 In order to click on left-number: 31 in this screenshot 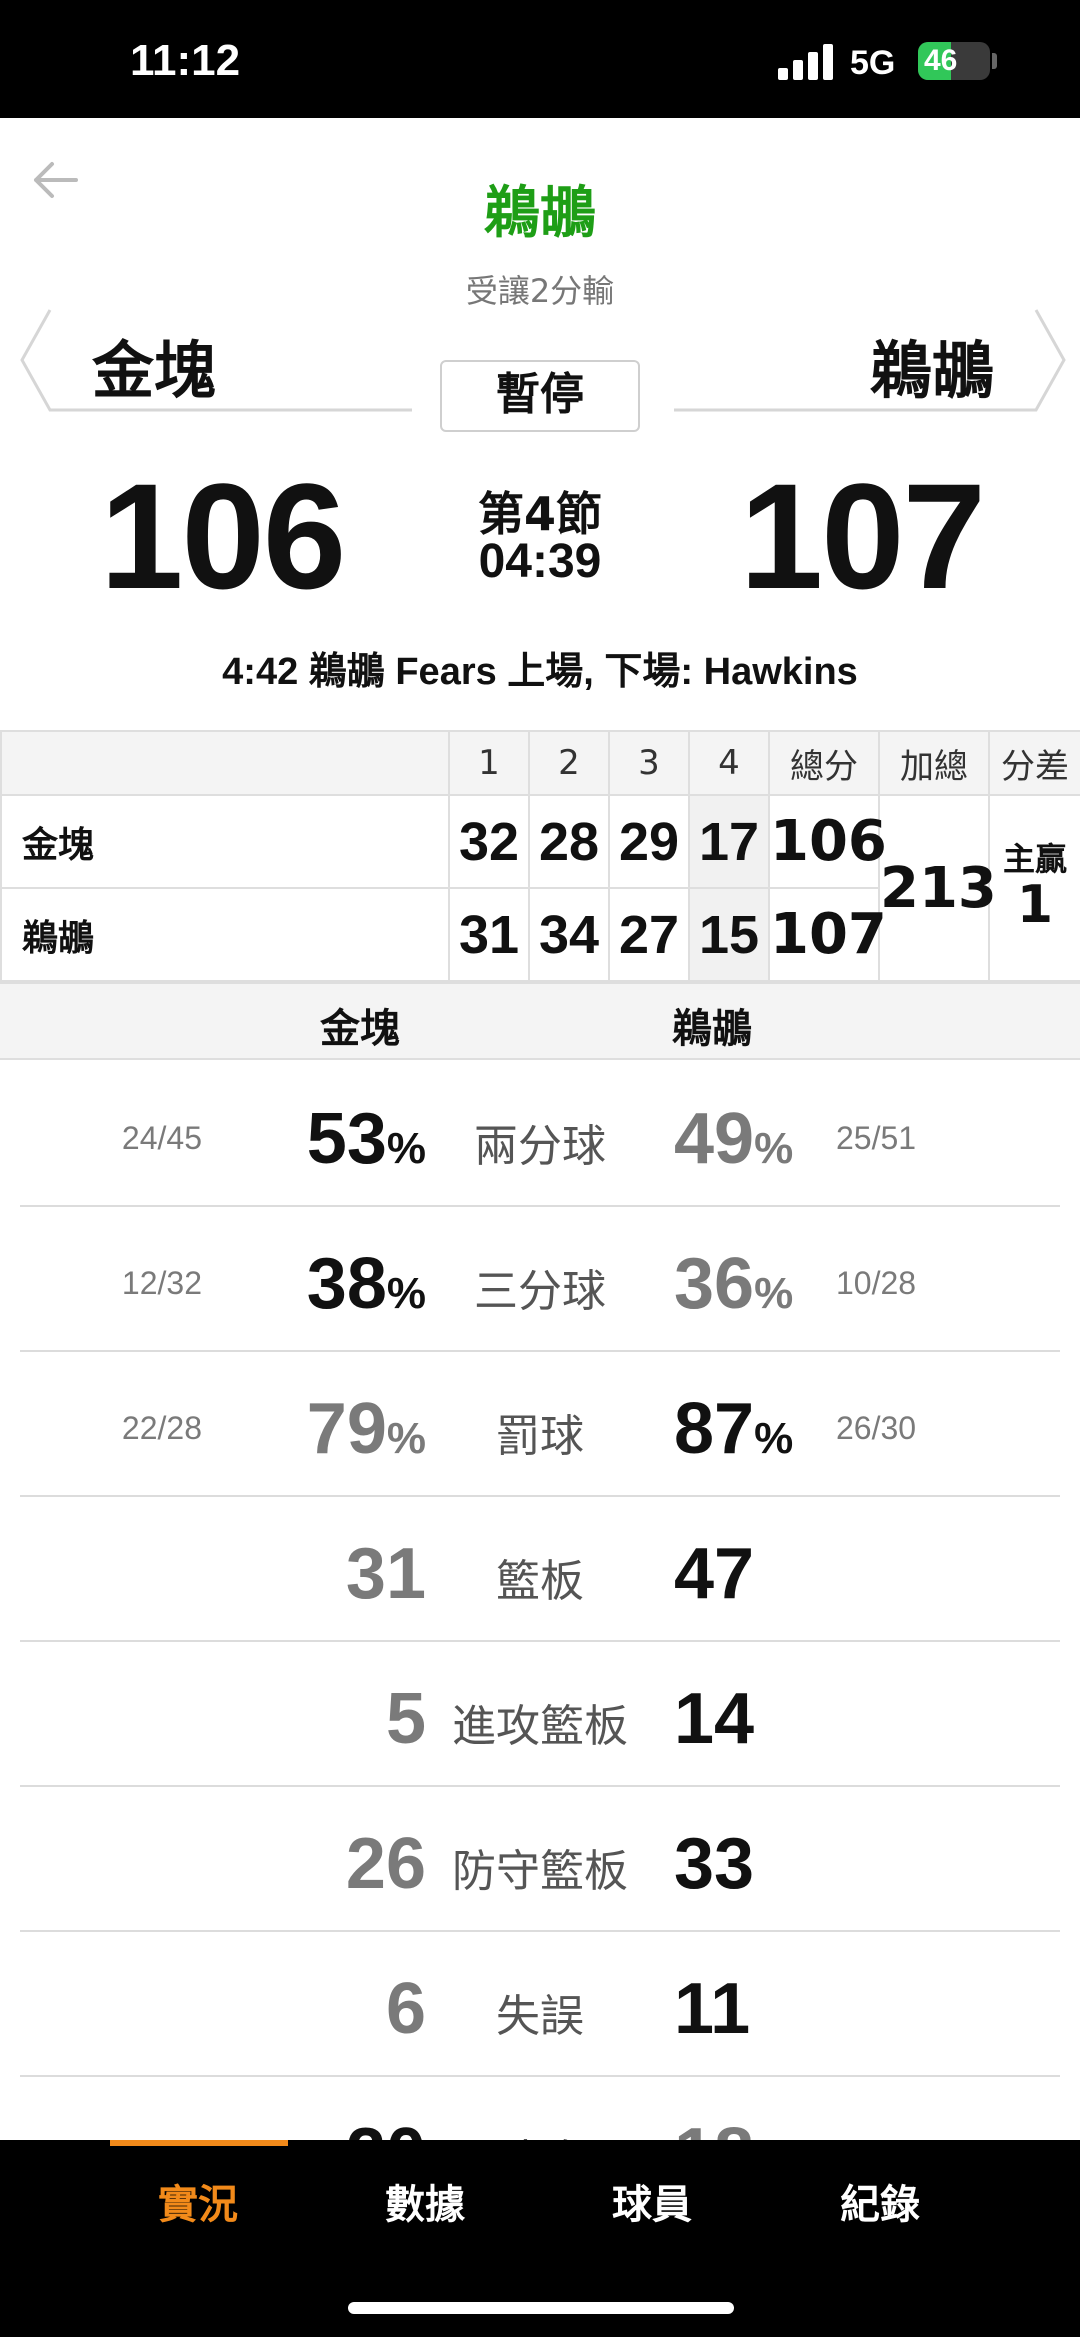, I will do `click(385, 1574)`.